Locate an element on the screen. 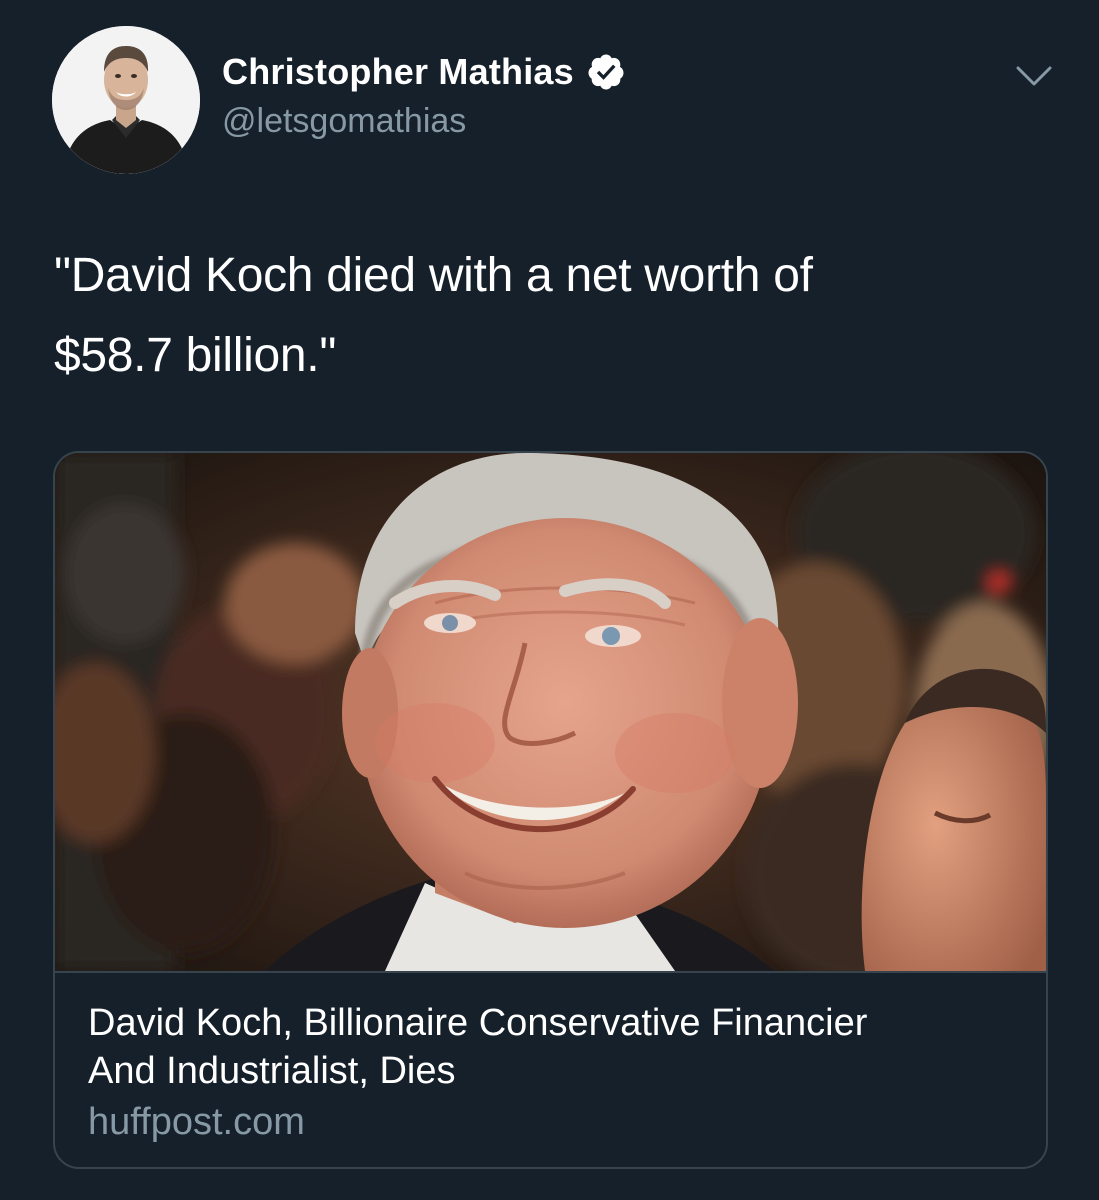 The width and height of the screenshot is (1099, 1200). tweet-author: Christopher Mathias @letsgomathias is located at coordinates (424, 93).